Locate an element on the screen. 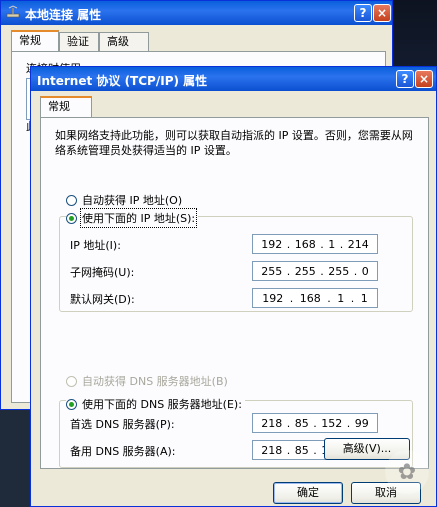 The height and width of the screenshot is (507, 437). dialog-title: Internet 协议 (TCP/IP) 属性 is located at coordinates (122, 81).